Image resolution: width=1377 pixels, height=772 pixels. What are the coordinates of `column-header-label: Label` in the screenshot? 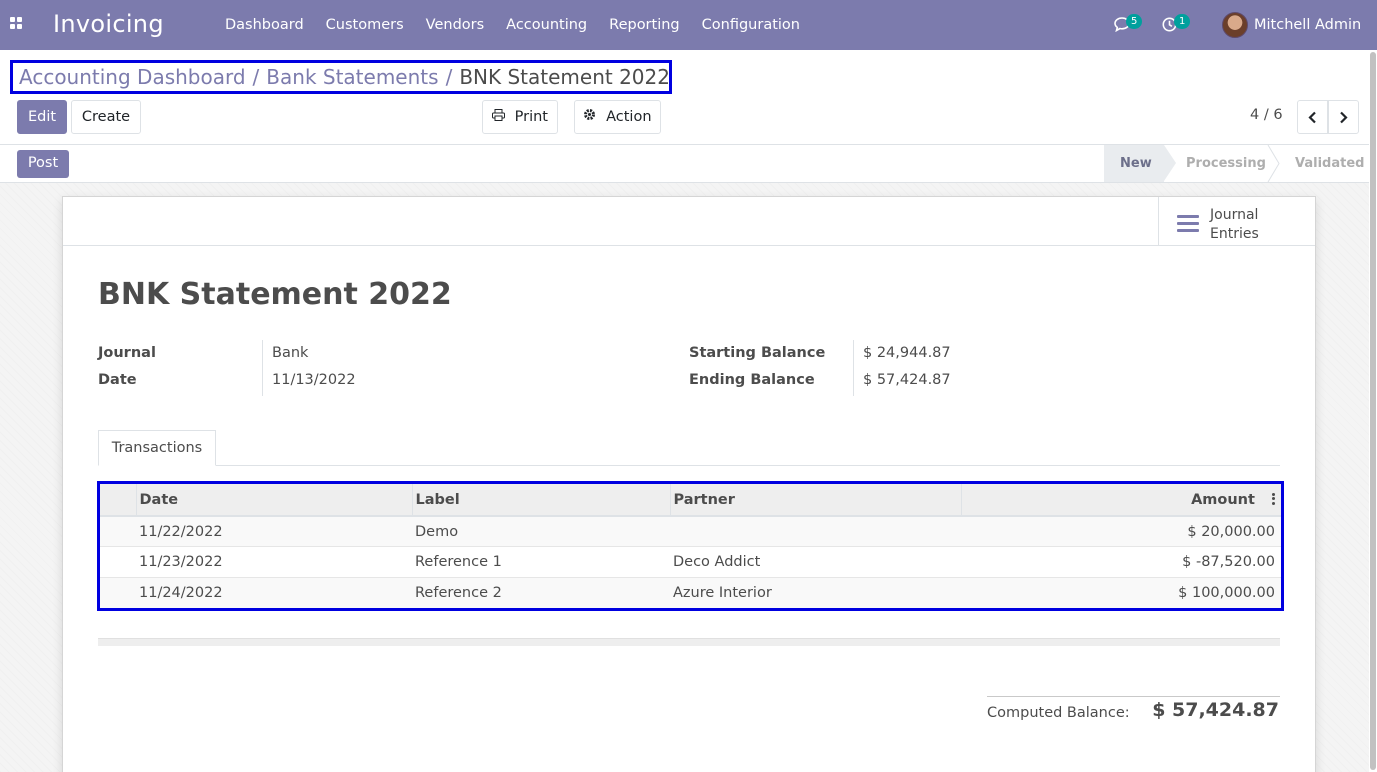 It's located at (541, 500).